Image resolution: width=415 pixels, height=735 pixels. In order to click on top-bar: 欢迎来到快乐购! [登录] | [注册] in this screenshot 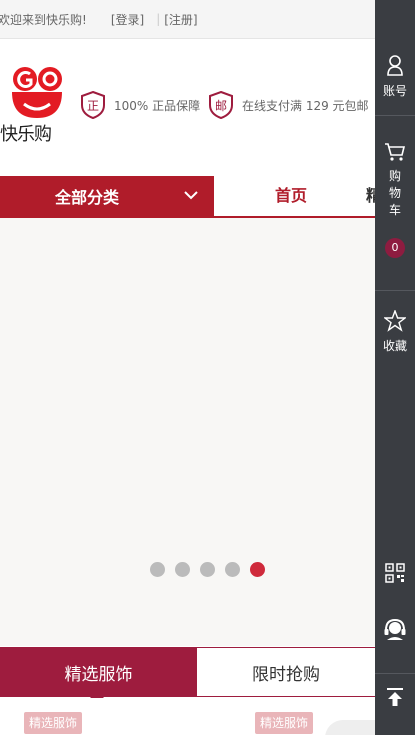, I will do `click(187, 19)`.